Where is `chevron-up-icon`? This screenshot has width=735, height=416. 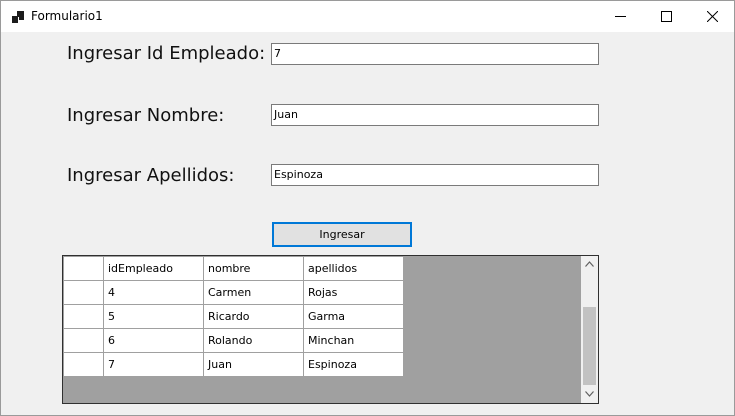 chevron-up-icon is located at coordinates (589, 264).